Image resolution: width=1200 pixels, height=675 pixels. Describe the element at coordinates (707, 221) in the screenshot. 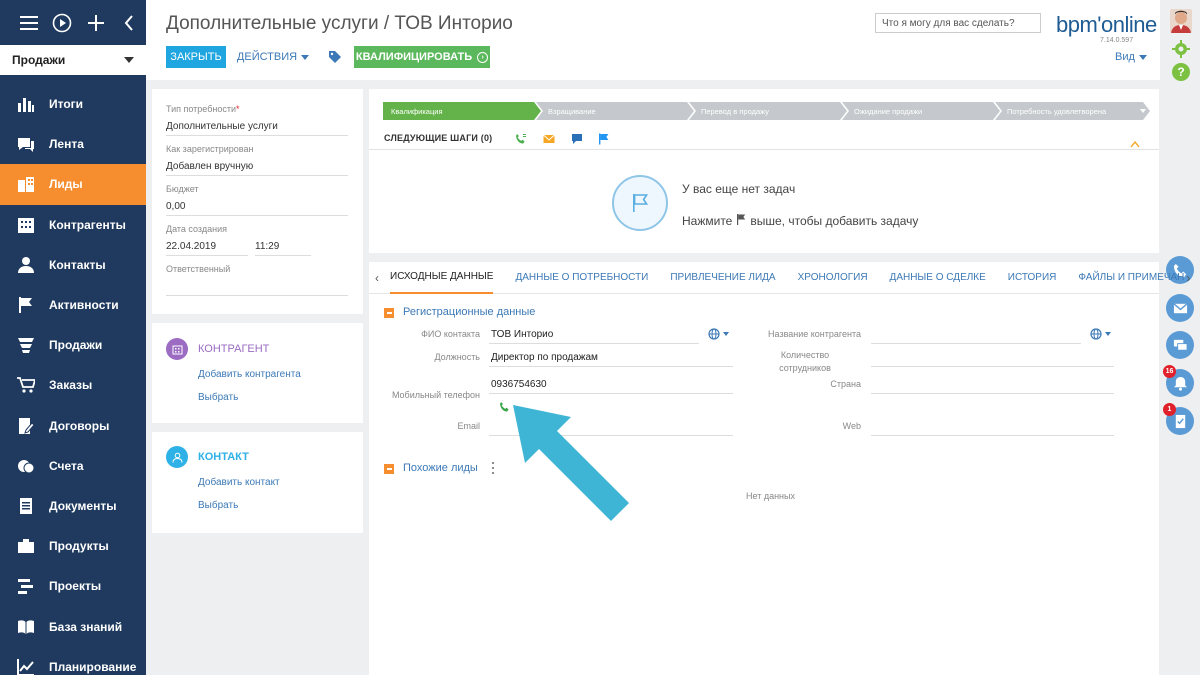

I see `hint-text-before: Нажмите` at that location.